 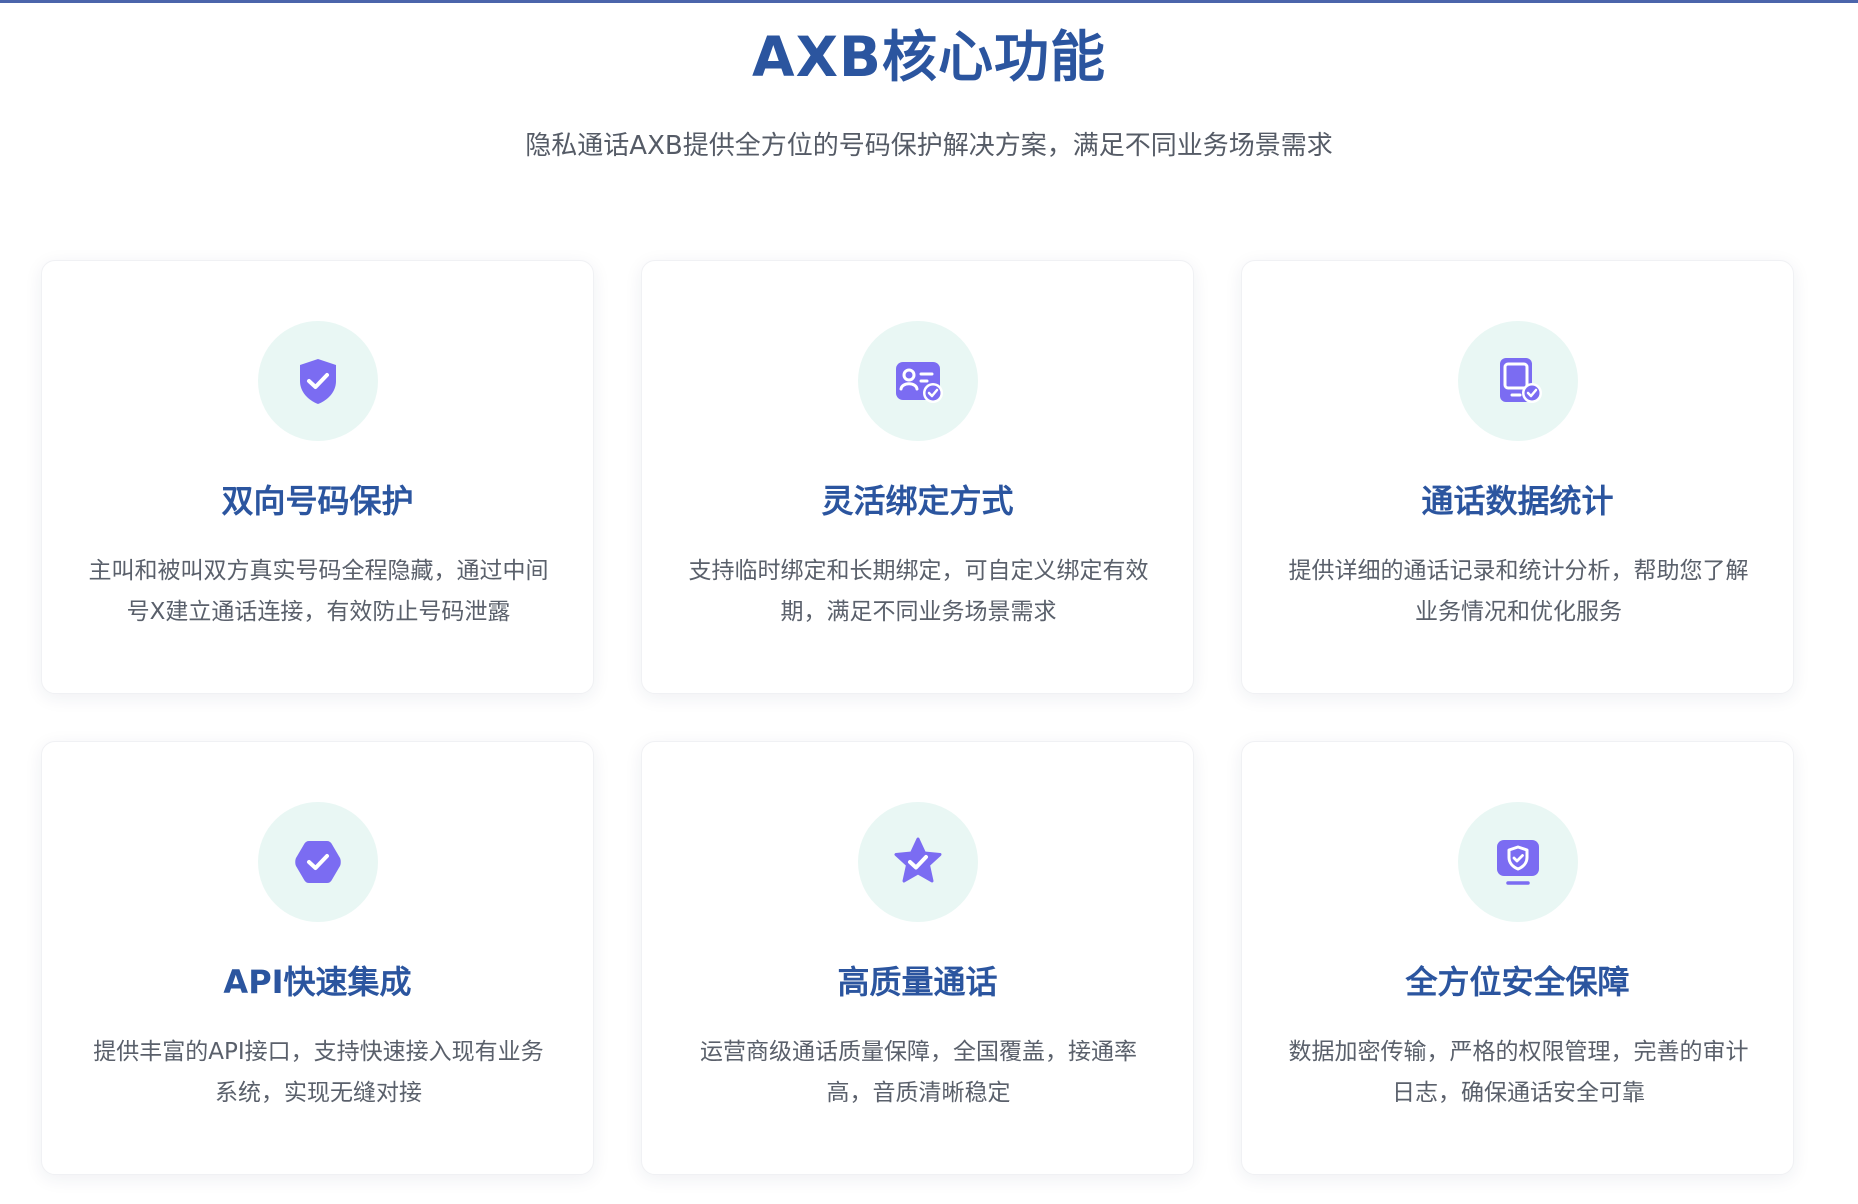 What do you see at coordinates (1517, 501) in the screenshot?
I see `feature-title: 通话数据统计` at bounding box center [1517, 501].